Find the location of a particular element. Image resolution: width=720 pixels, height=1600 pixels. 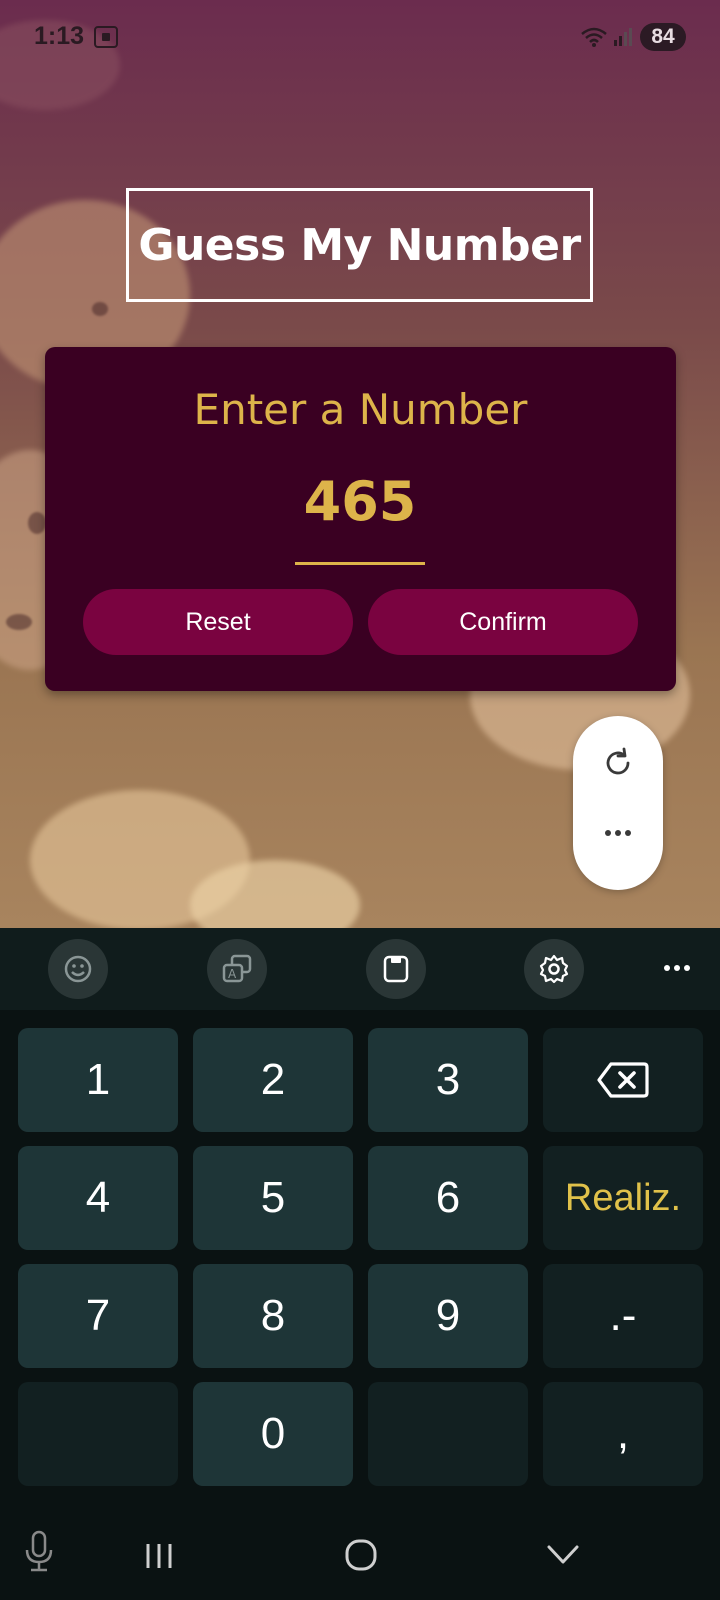

key-5: 5 is located at coordinates (273, 1198).